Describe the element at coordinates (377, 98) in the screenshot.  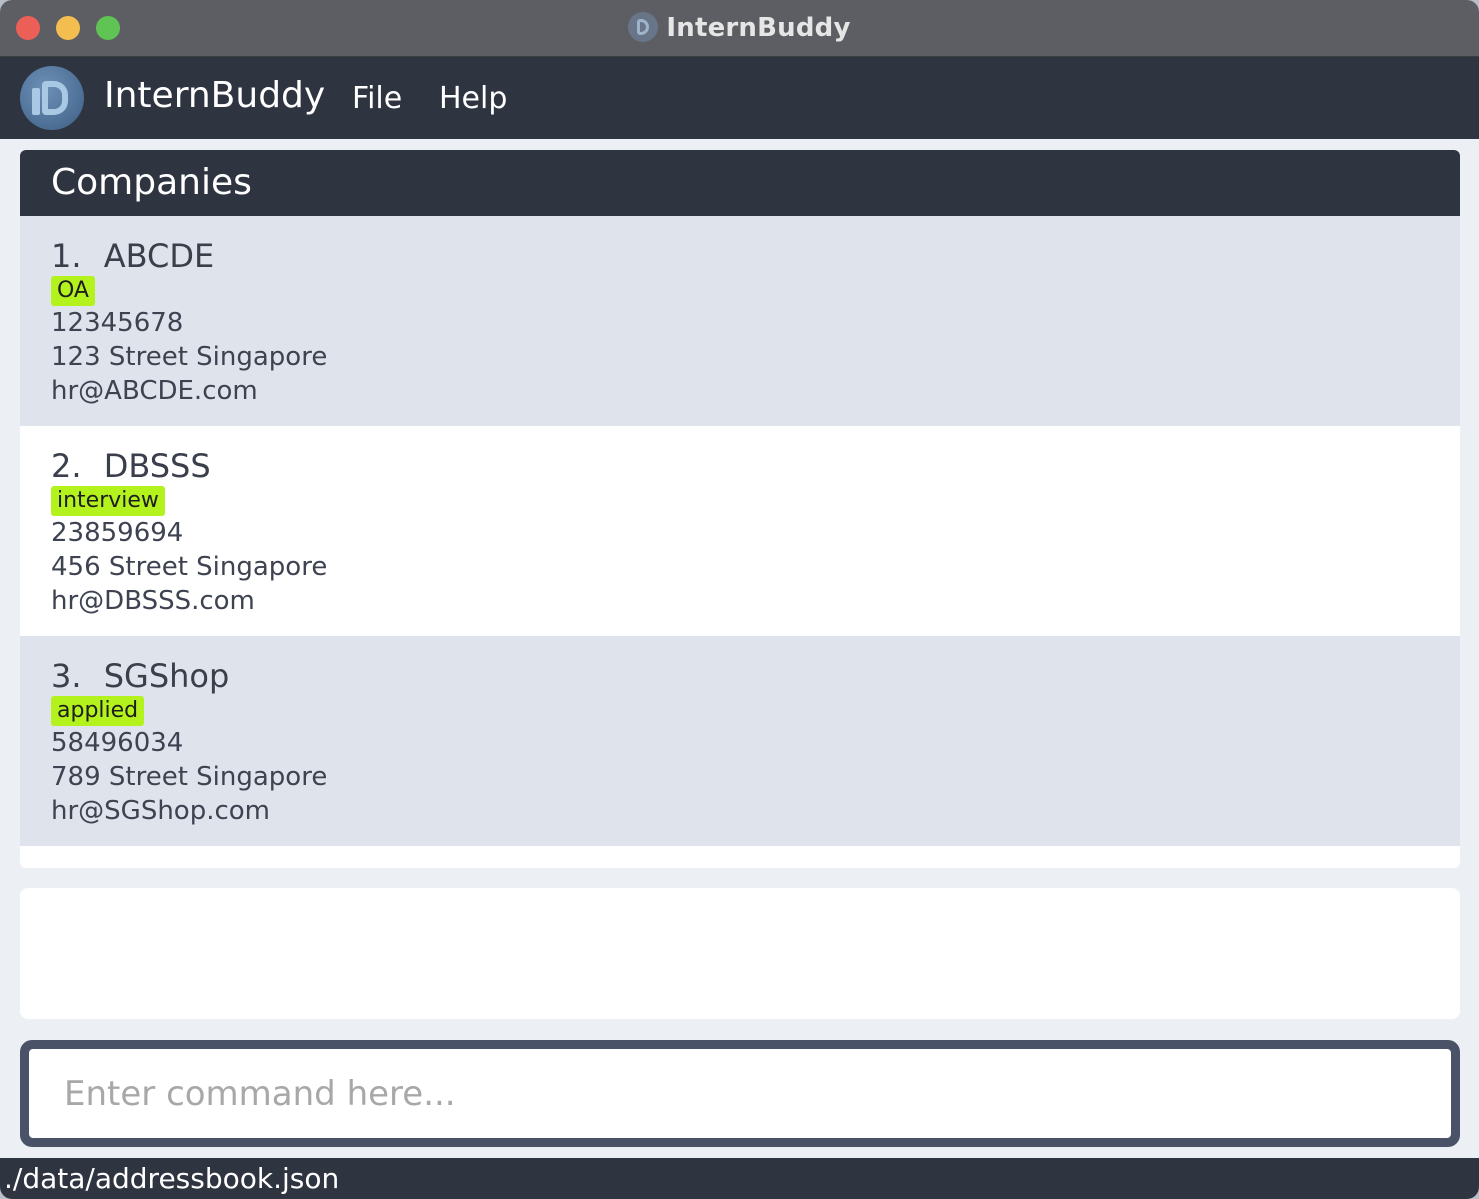
I see `menu-file: File` at that location.